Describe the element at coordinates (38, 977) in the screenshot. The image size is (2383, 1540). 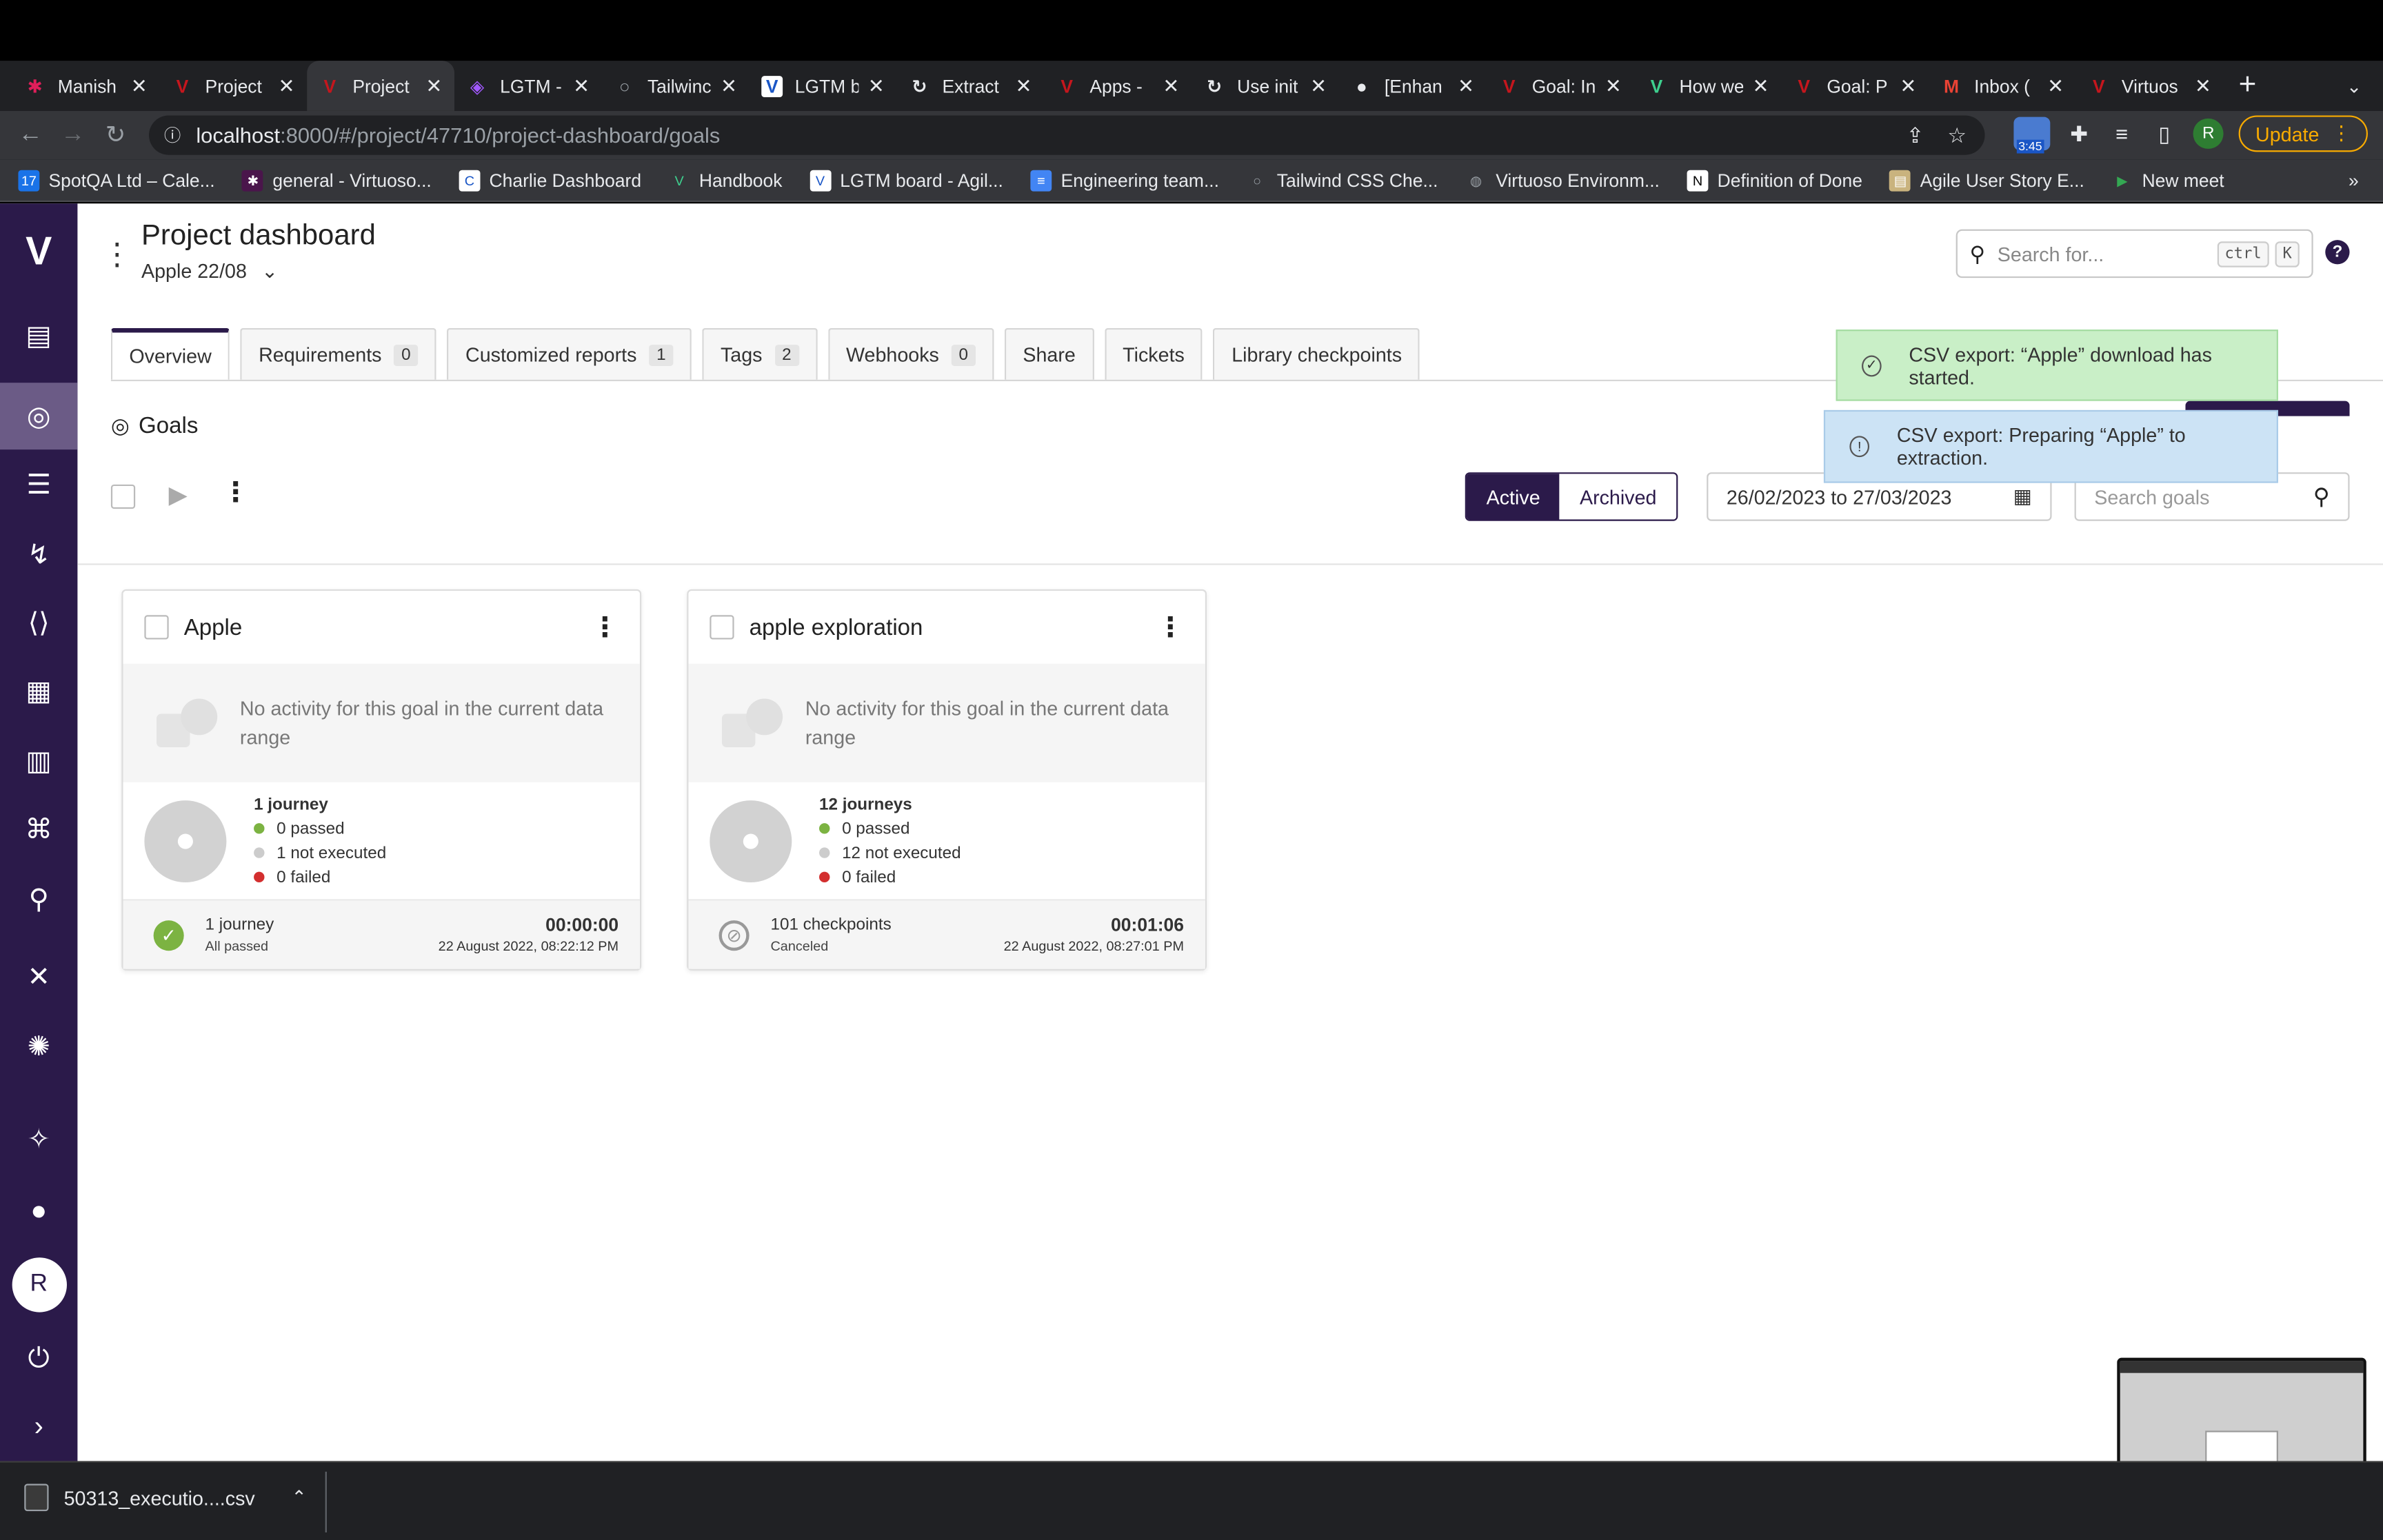
I see `virtuoso-mark-icon: ✕` at that location.